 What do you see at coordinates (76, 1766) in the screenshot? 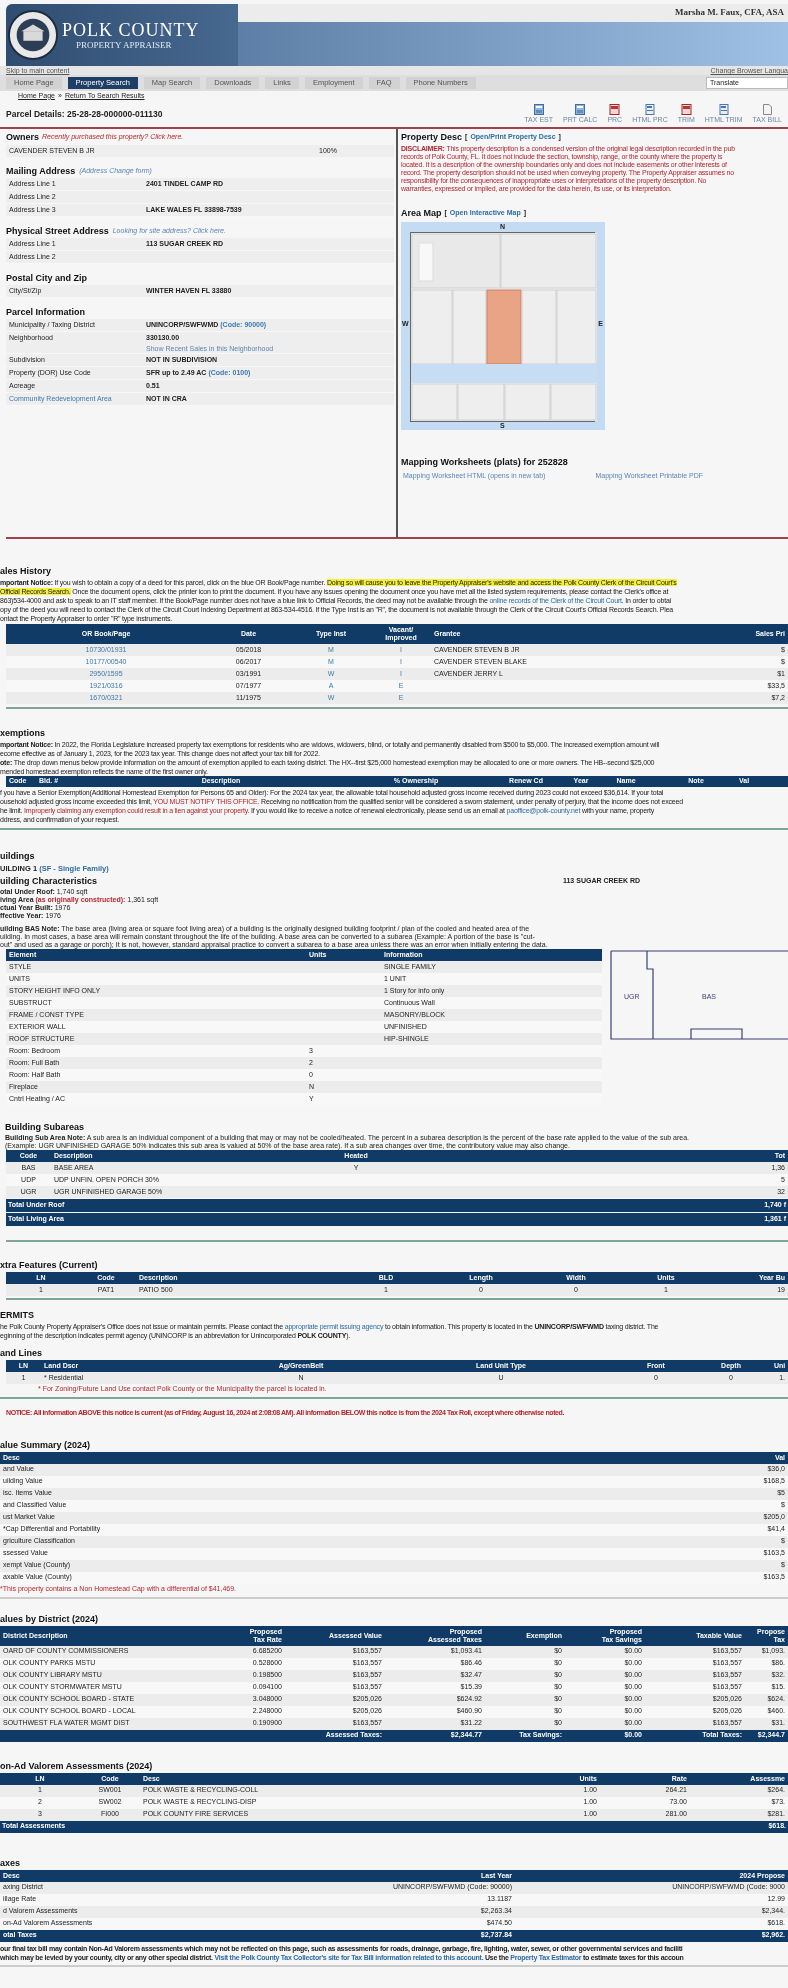
I see `section-heading: on-Ad Valorem Assessments (2024)` at bounding box center [76, 1766].